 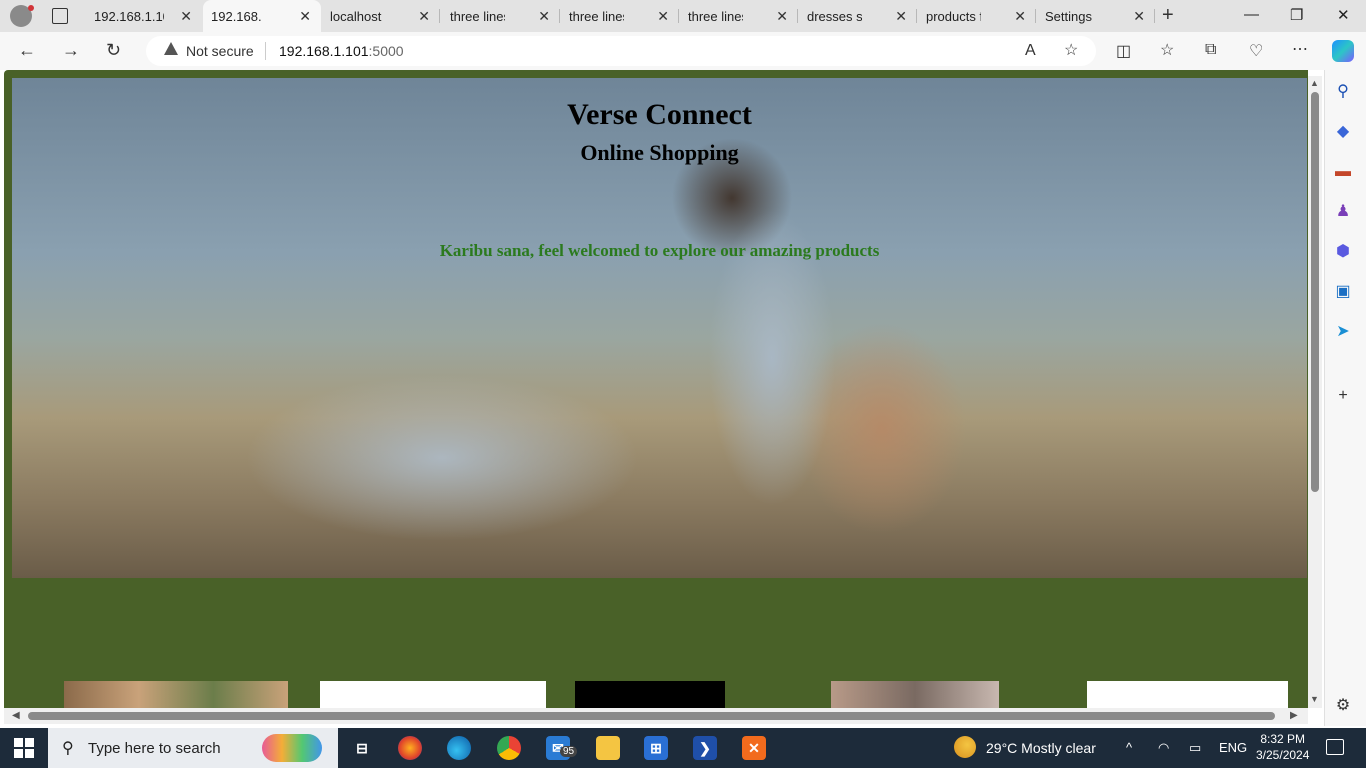 I want to click on close-window-icon: ✕, so click(x=1343, y=15).